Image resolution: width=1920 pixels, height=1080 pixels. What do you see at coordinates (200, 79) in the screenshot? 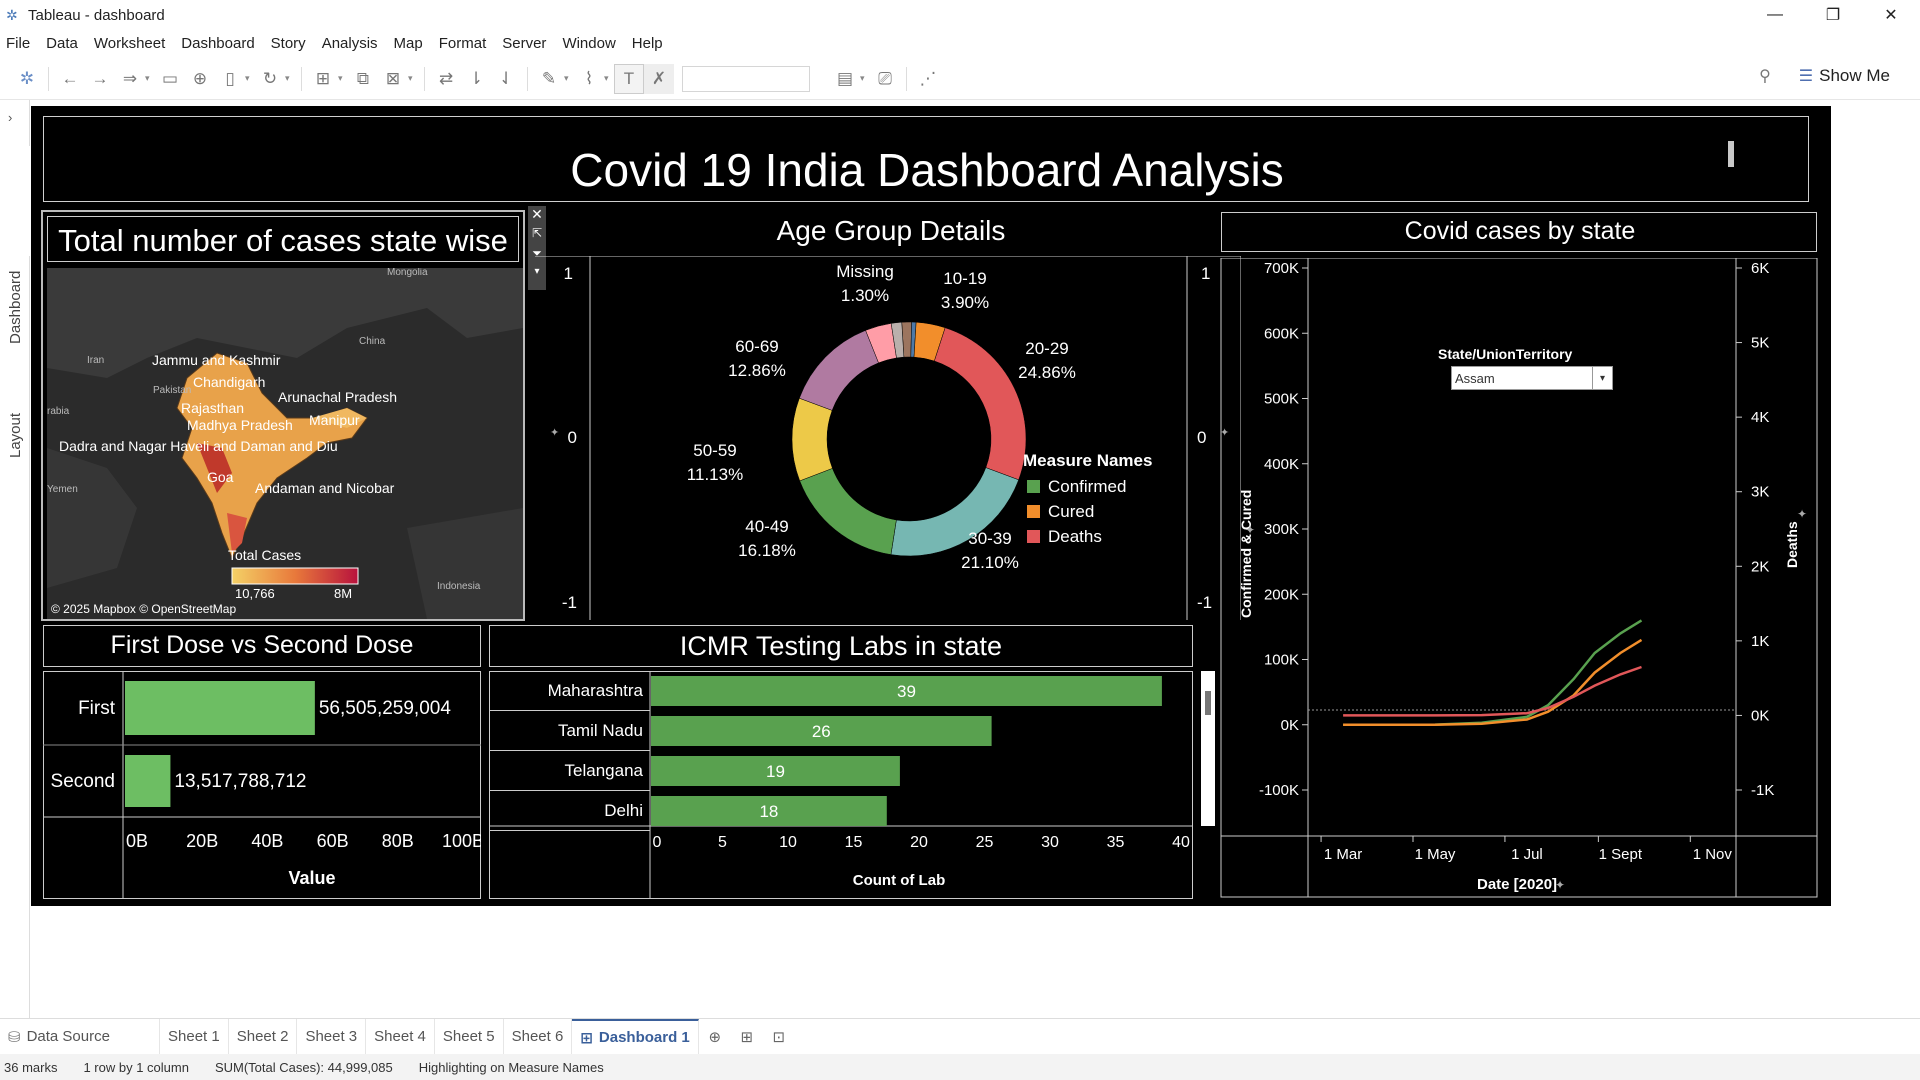
I see `new-datasource-icon: ⊕` at bounding box center [200, 79].